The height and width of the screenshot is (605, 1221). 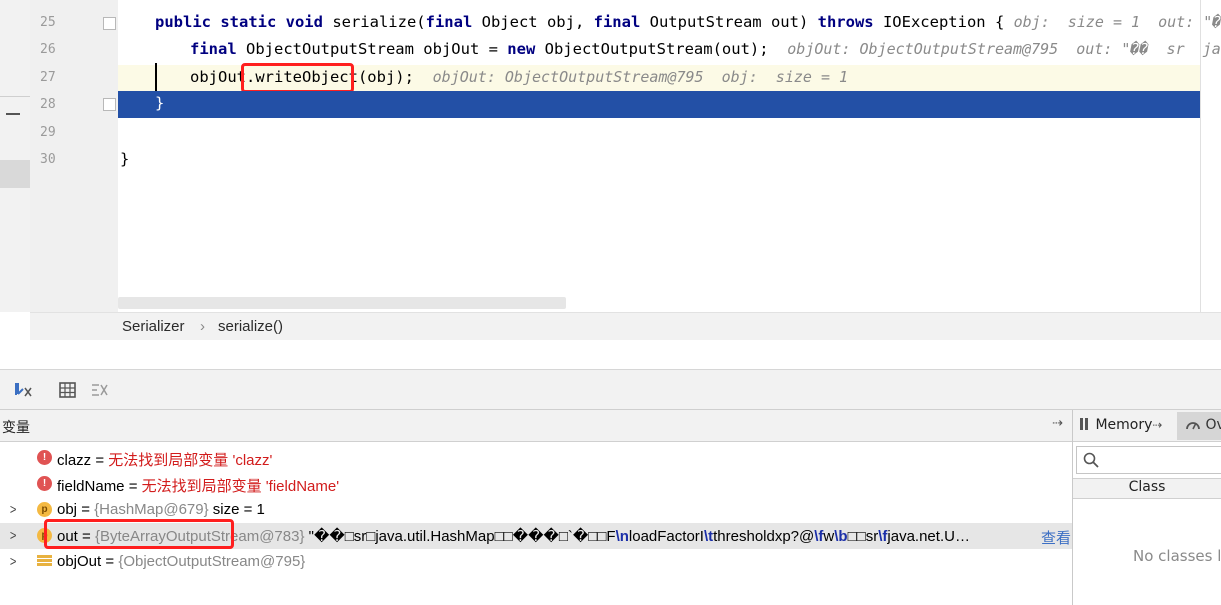 What do you see at coordinates (48, 77) in the screenshot?
I see `line-number: 27` at bounding box center [48, 77].